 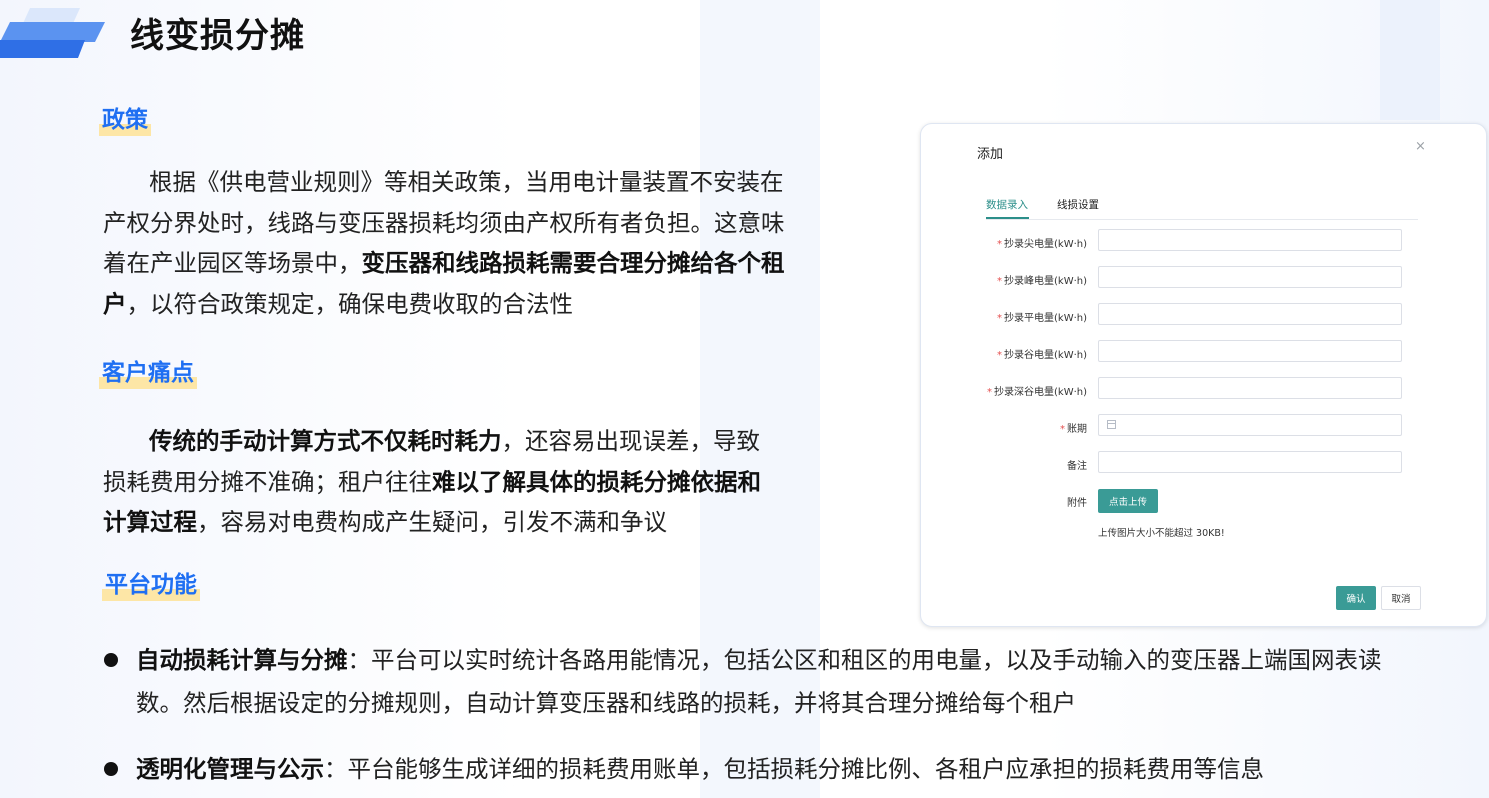 I want to click on pain-line-1-bold: 传统的手动计算方式不仅耗时耗力, so click(x=325, y=441).